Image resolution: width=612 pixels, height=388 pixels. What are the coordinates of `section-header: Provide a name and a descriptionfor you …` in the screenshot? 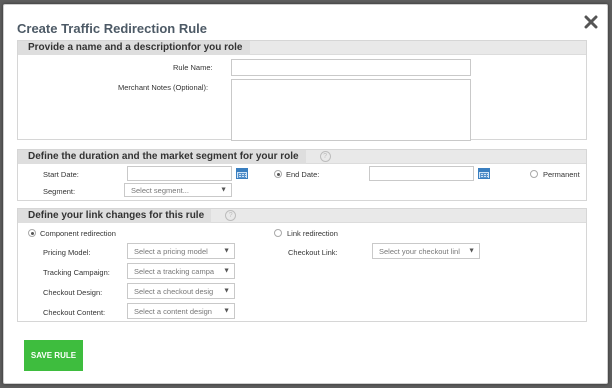 It's located at (302, 47).